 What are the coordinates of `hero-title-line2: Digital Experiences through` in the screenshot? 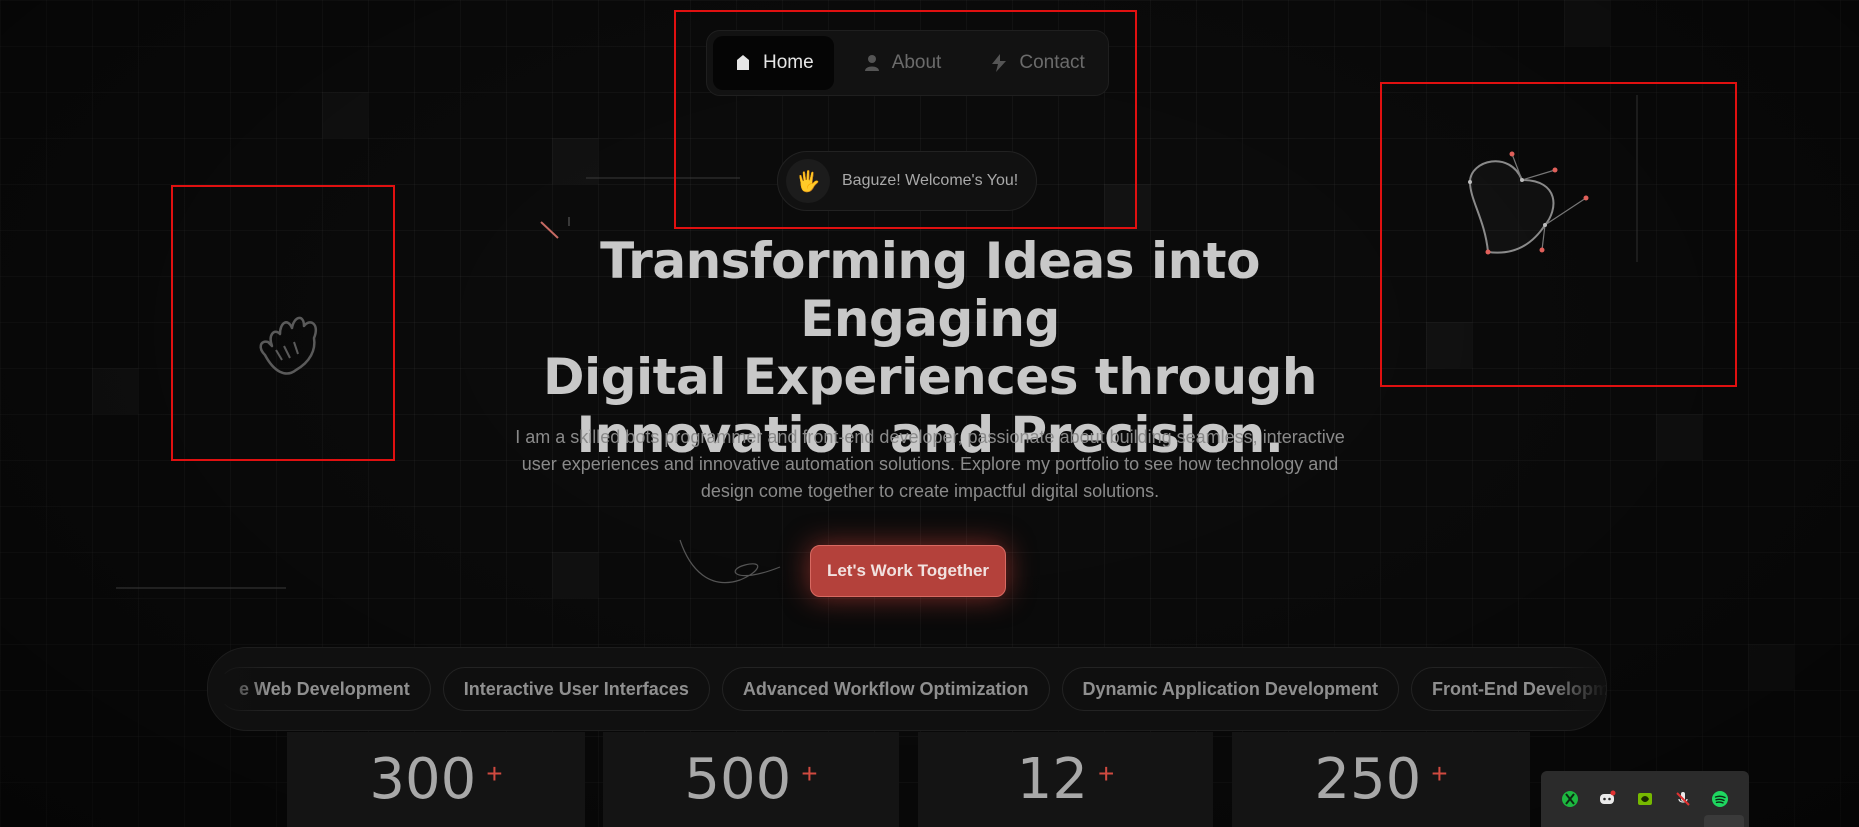 It's located at (930, 377).